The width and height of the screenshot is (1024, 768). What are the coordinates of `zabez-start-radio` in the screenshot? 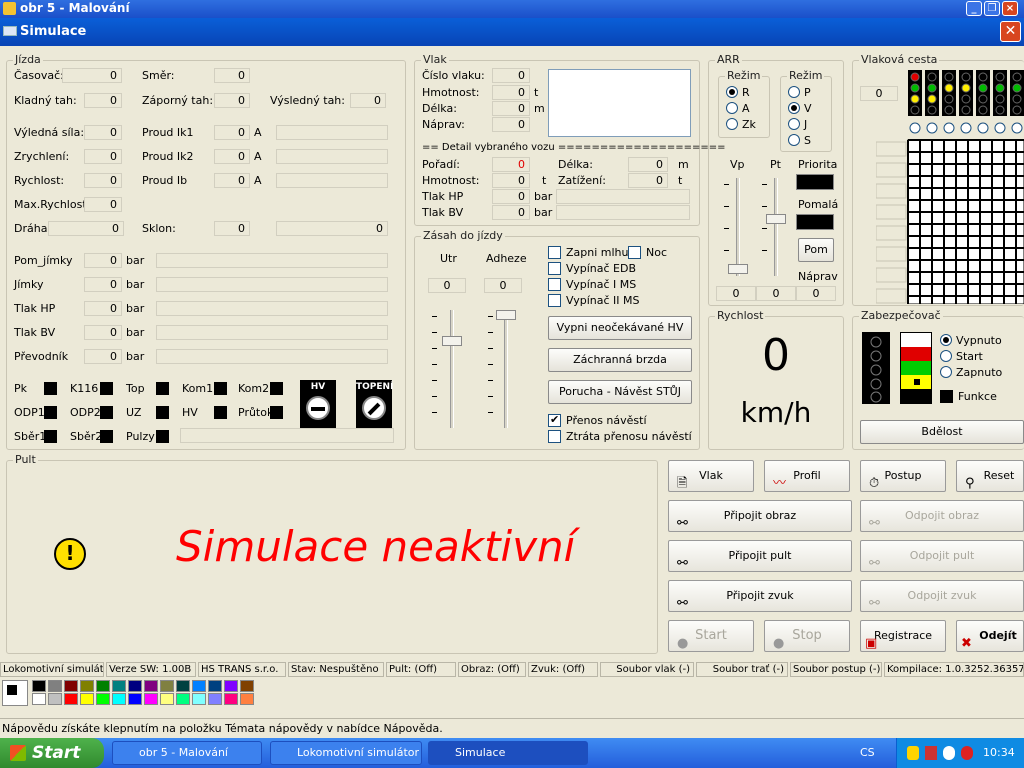 It's located at (946, 356).